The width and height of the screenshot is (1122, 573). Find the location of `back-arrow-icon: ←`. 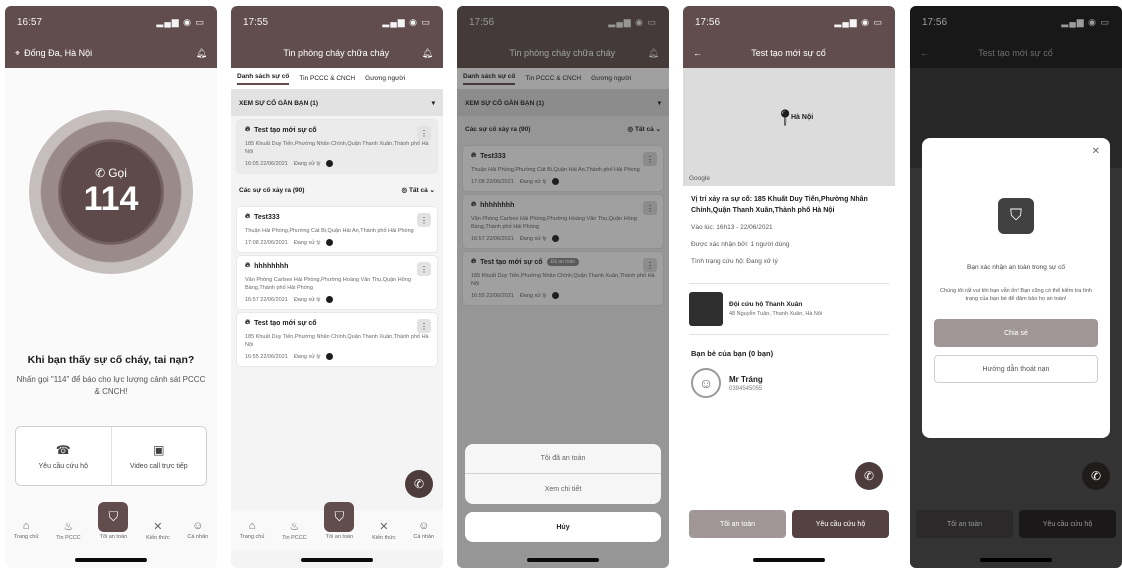

back-arrow-icon: ← is located at coordinates (697, 53).